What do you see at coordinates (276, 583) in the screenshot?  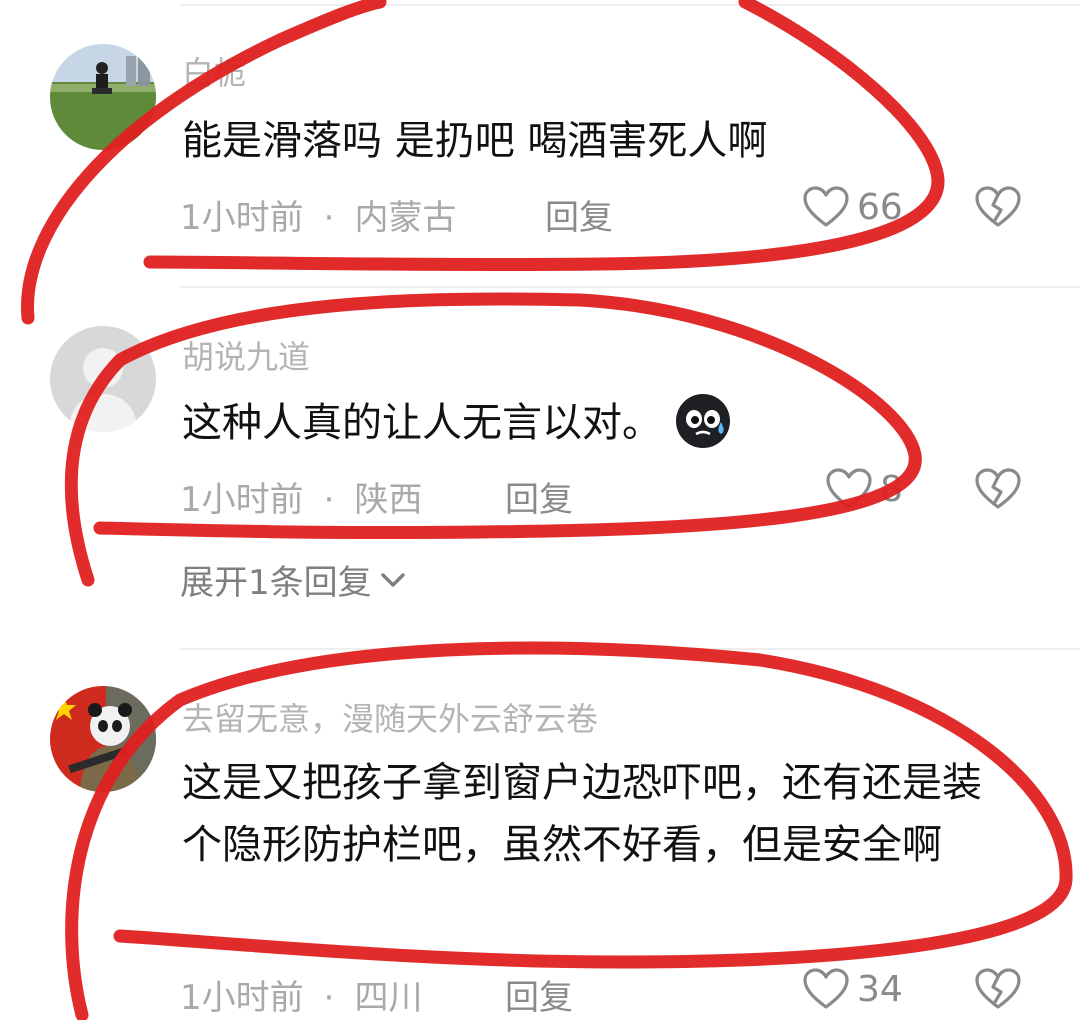 I see `expand-replies-label: 展开1条回复` at bounding box center [276, 583].